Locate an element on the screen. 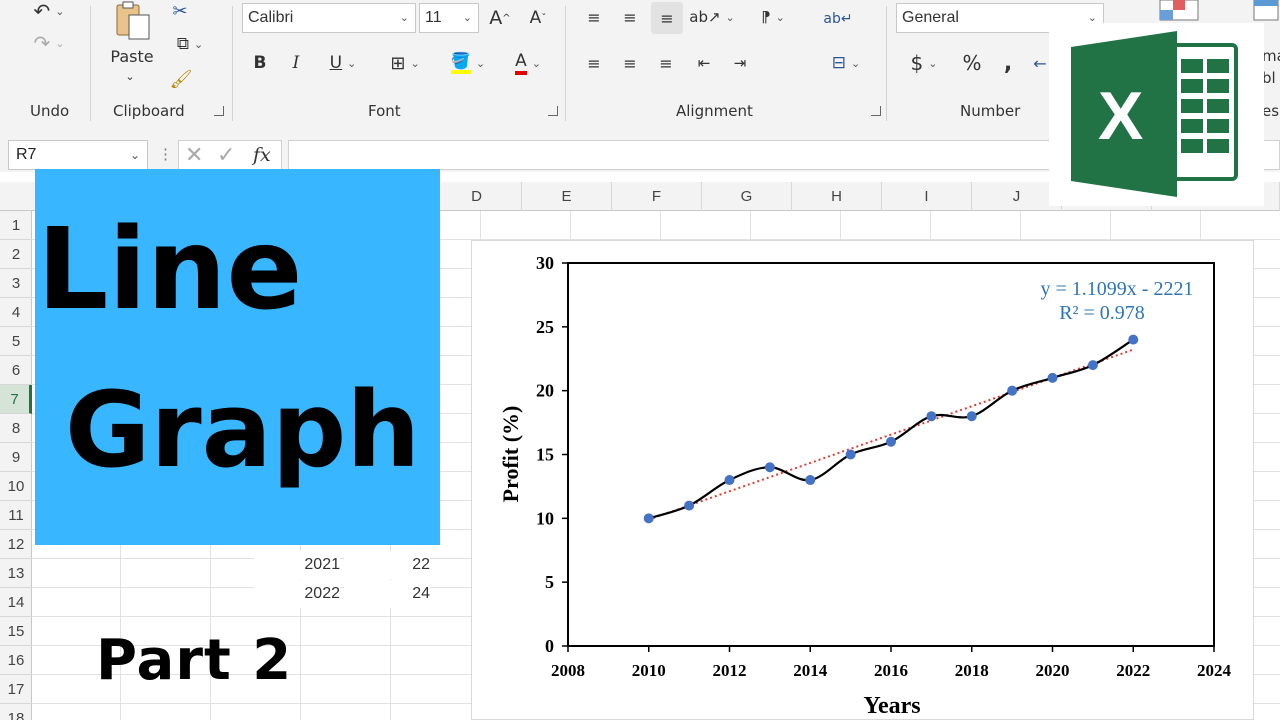  row-header-6: 6 is located at coordinates (16, 370).